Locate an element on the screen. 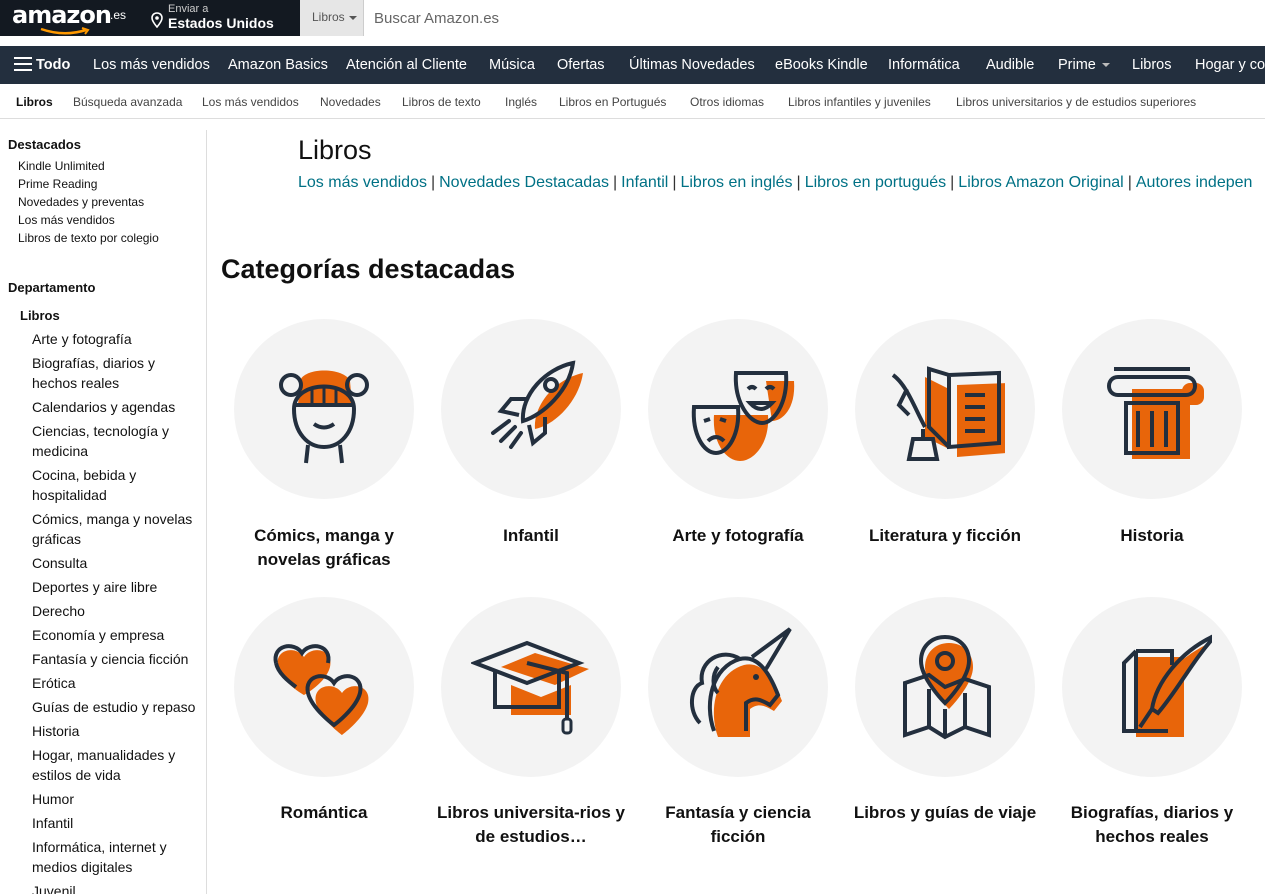 The height and width of the screenshot is (894, 1265). subnav-other-languages: Otros idiomas is located at coordinates (727, 101).